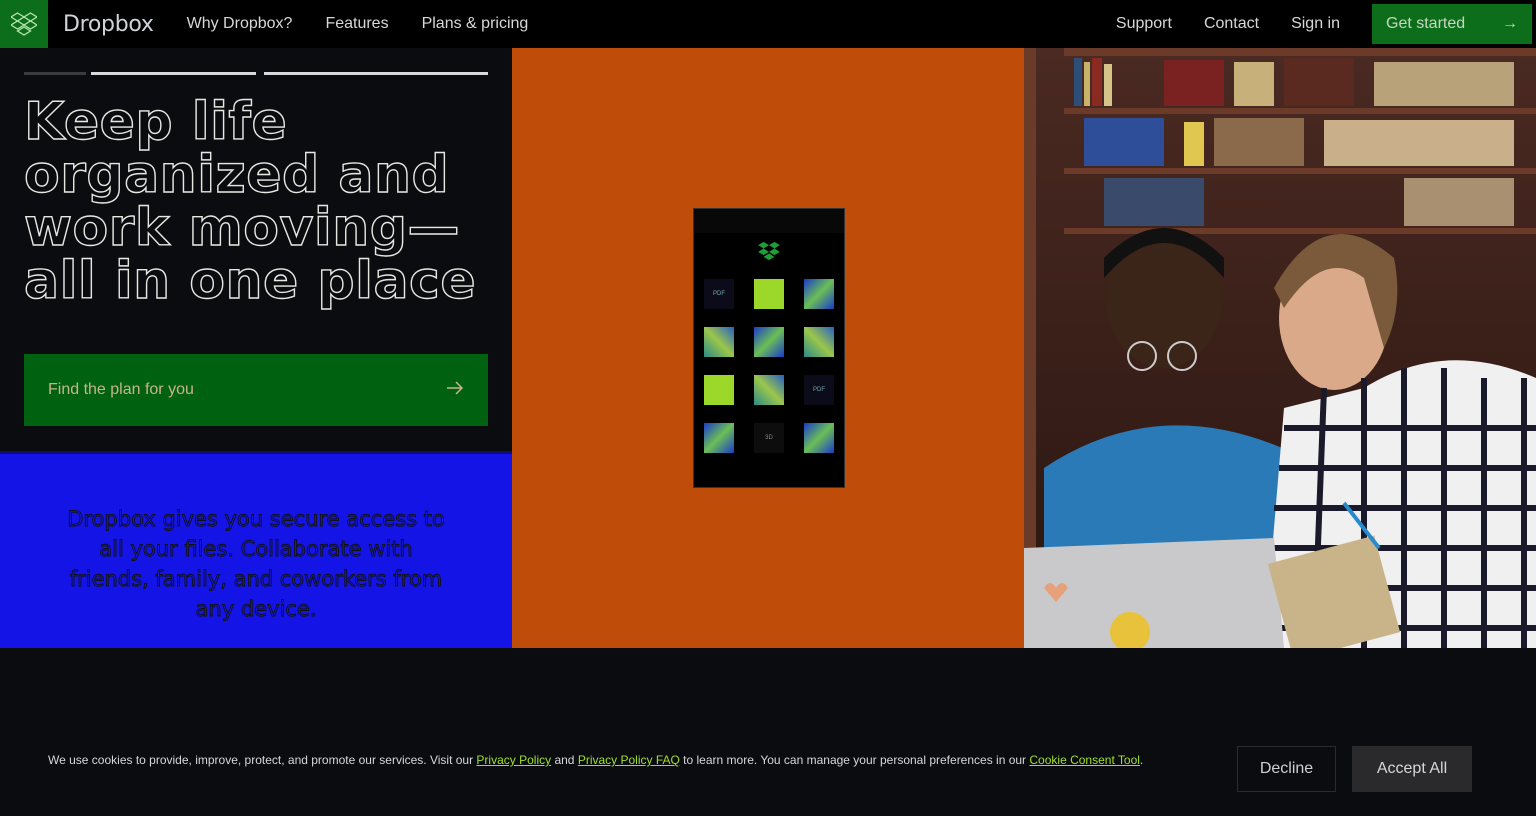 This screenshot has height=816, width=1536. I want to click on nav-link-plans-pricing: Plans & pricing, so click(475, 24).